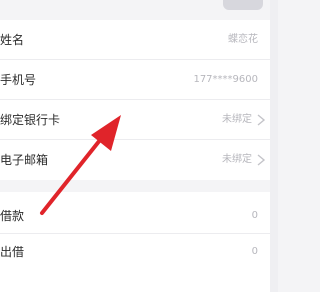  I want to click on finance-row-lend: 出借 0, so click(135, 252).